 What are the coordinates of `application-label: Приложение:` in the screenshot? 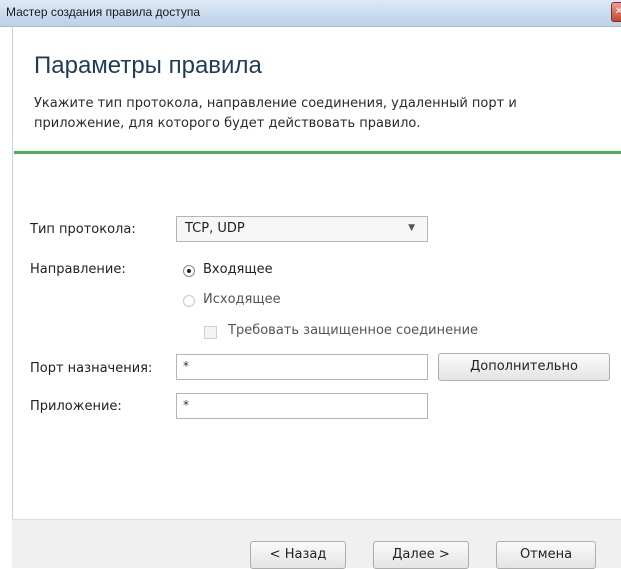 It's located at (76, 406).